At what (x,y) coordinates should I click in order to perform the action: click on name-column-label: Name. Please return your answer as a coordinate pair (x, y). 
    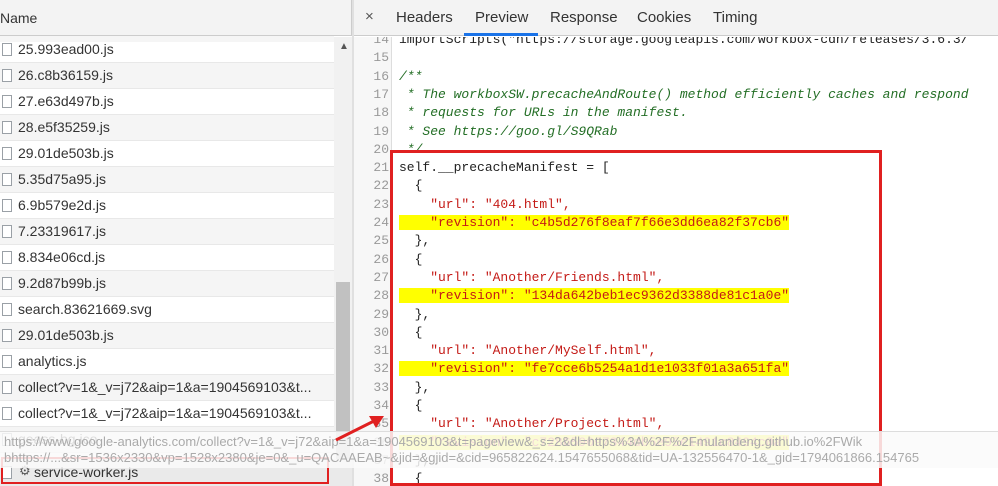
    Looking at the image, I should click on (19, 18).